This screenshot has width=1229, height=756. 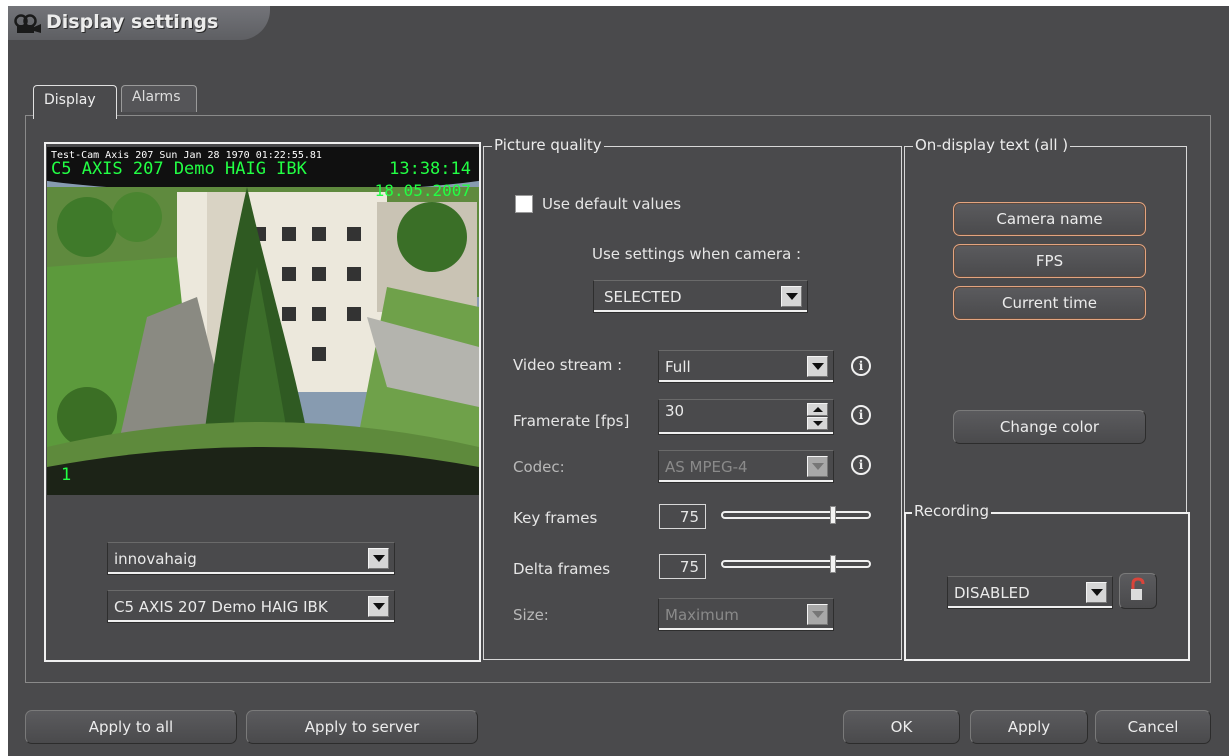 I want to click on keyframes-label: Key frames, so click(x=555, y=518).